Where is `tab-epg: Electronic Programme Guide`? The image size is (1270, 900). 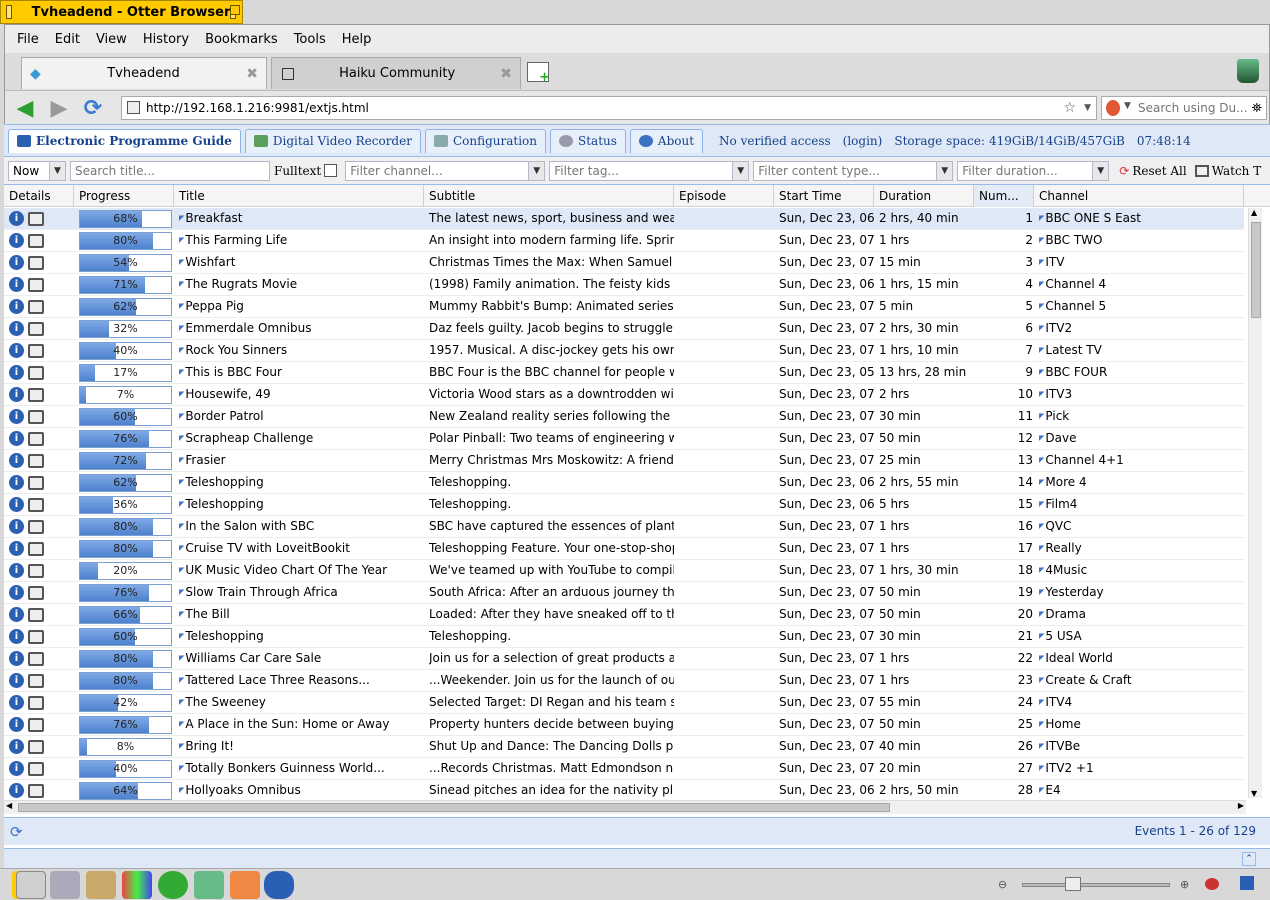 tab-epg: Electronic Programme Guide is located at coordinates (124, 140).